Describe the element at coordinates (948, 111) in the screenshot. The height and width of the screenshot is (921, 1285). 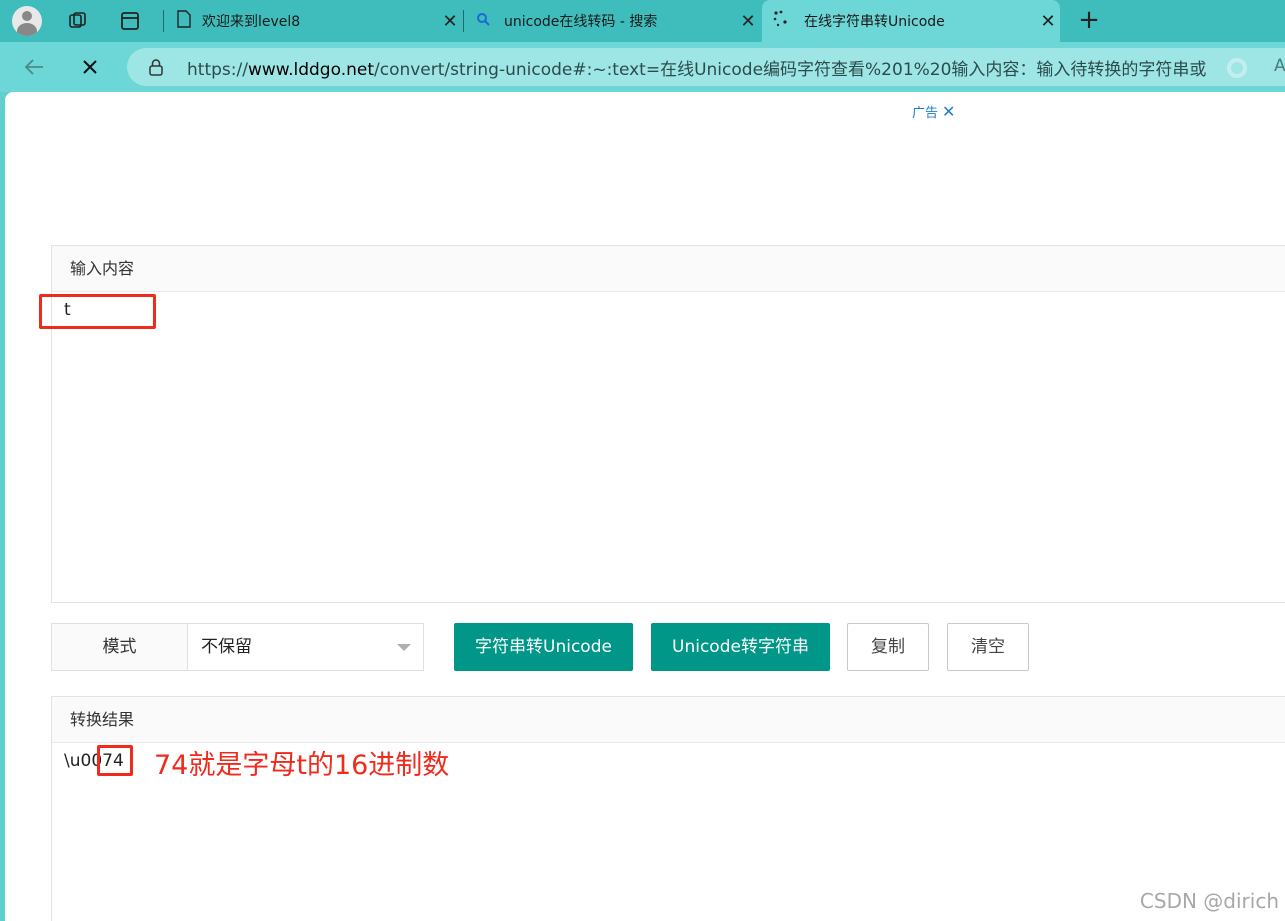
I see `close-ad-icon: ✕` at that location.